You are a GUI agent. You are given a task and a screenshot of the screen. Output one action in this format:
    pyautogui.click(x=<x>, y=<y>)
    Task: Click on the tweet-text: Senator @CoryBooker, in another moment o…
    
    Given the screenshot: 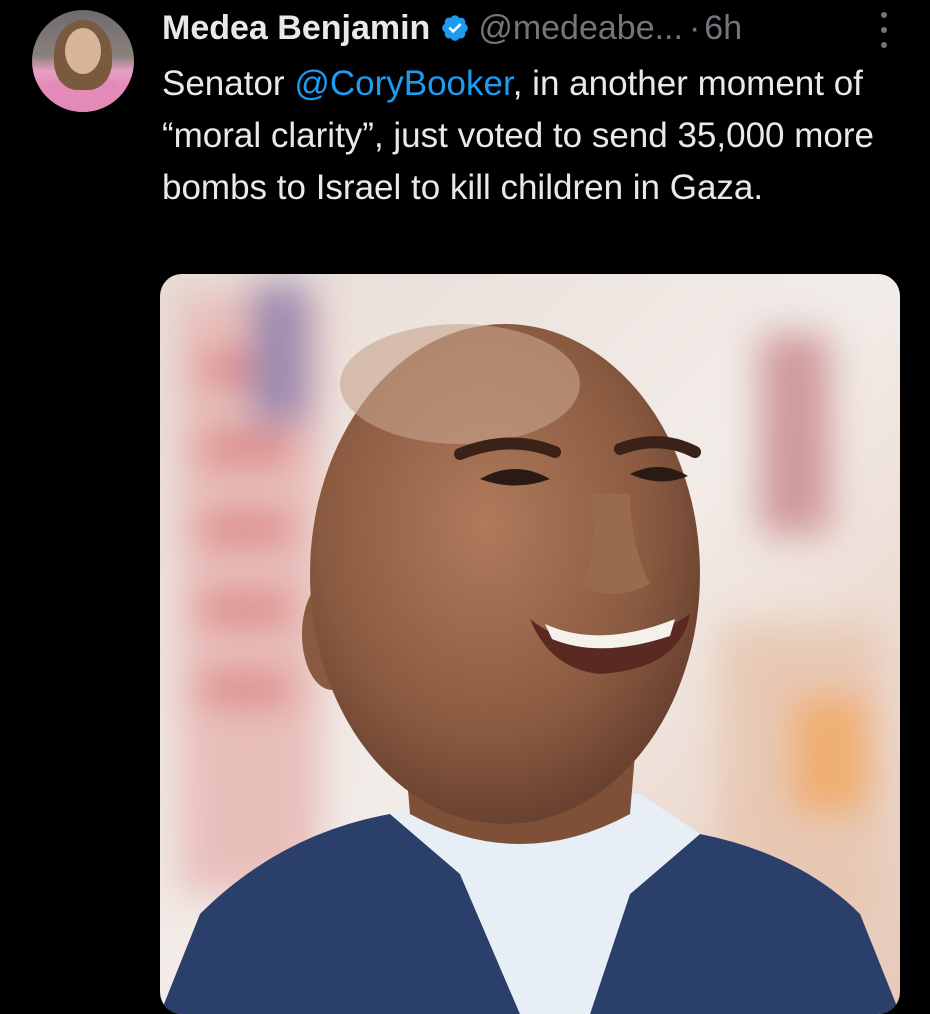 What is the action you would take?
    pyautogui.click(x=532, y=136)
    